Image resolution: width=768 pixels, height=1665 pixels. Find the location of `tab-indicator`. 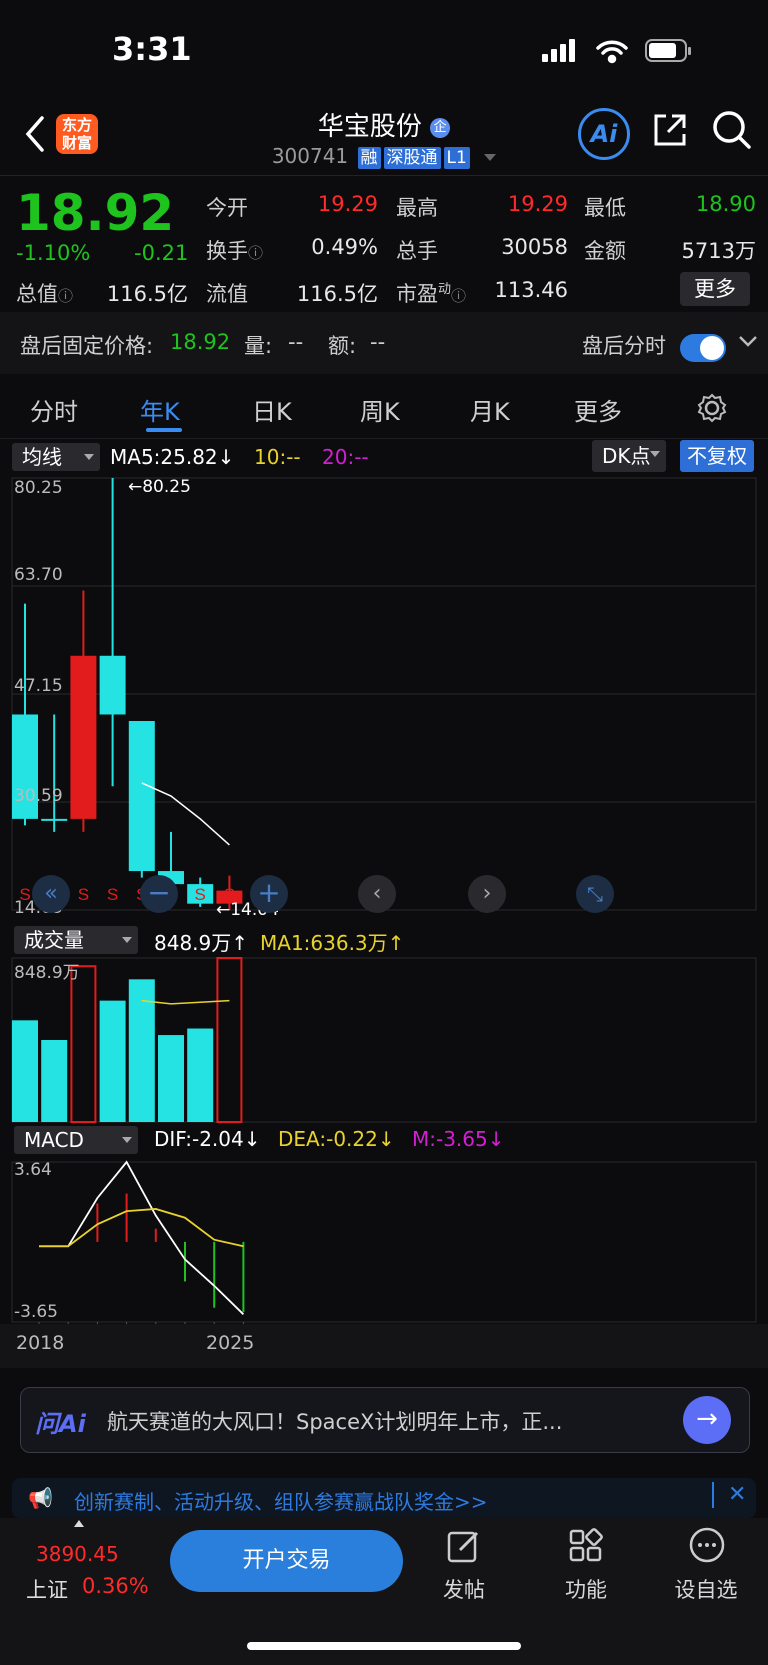

tab-indicator is located at coordinates (164, 430).